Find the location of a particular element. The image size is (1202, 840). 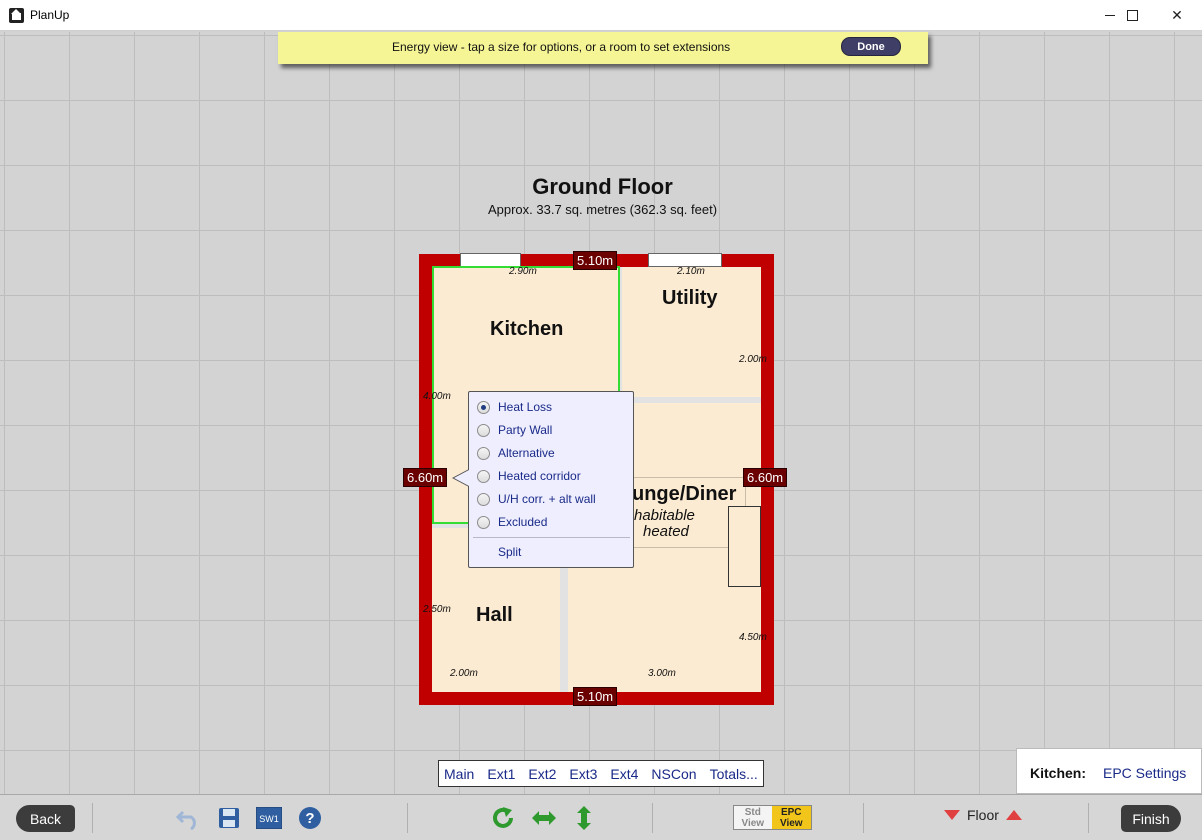

close-button is located at coordinates (1177, 15).